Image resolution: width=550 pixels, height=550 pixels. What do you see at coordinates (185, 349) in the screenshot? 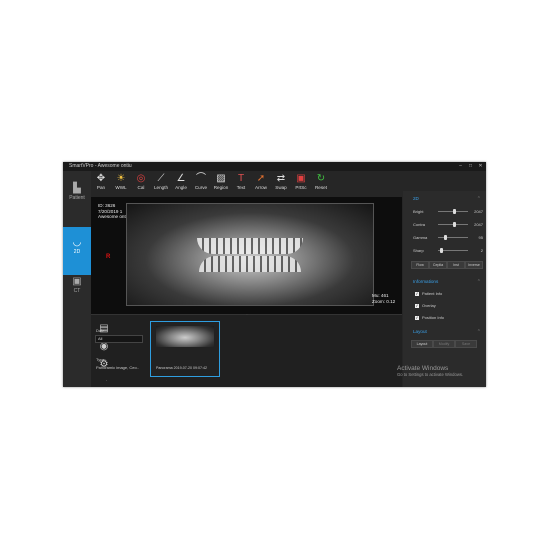
I see `image-thumbnail: Panorama 2019-07-20 09:07:42` at bounding box center [185, 349].